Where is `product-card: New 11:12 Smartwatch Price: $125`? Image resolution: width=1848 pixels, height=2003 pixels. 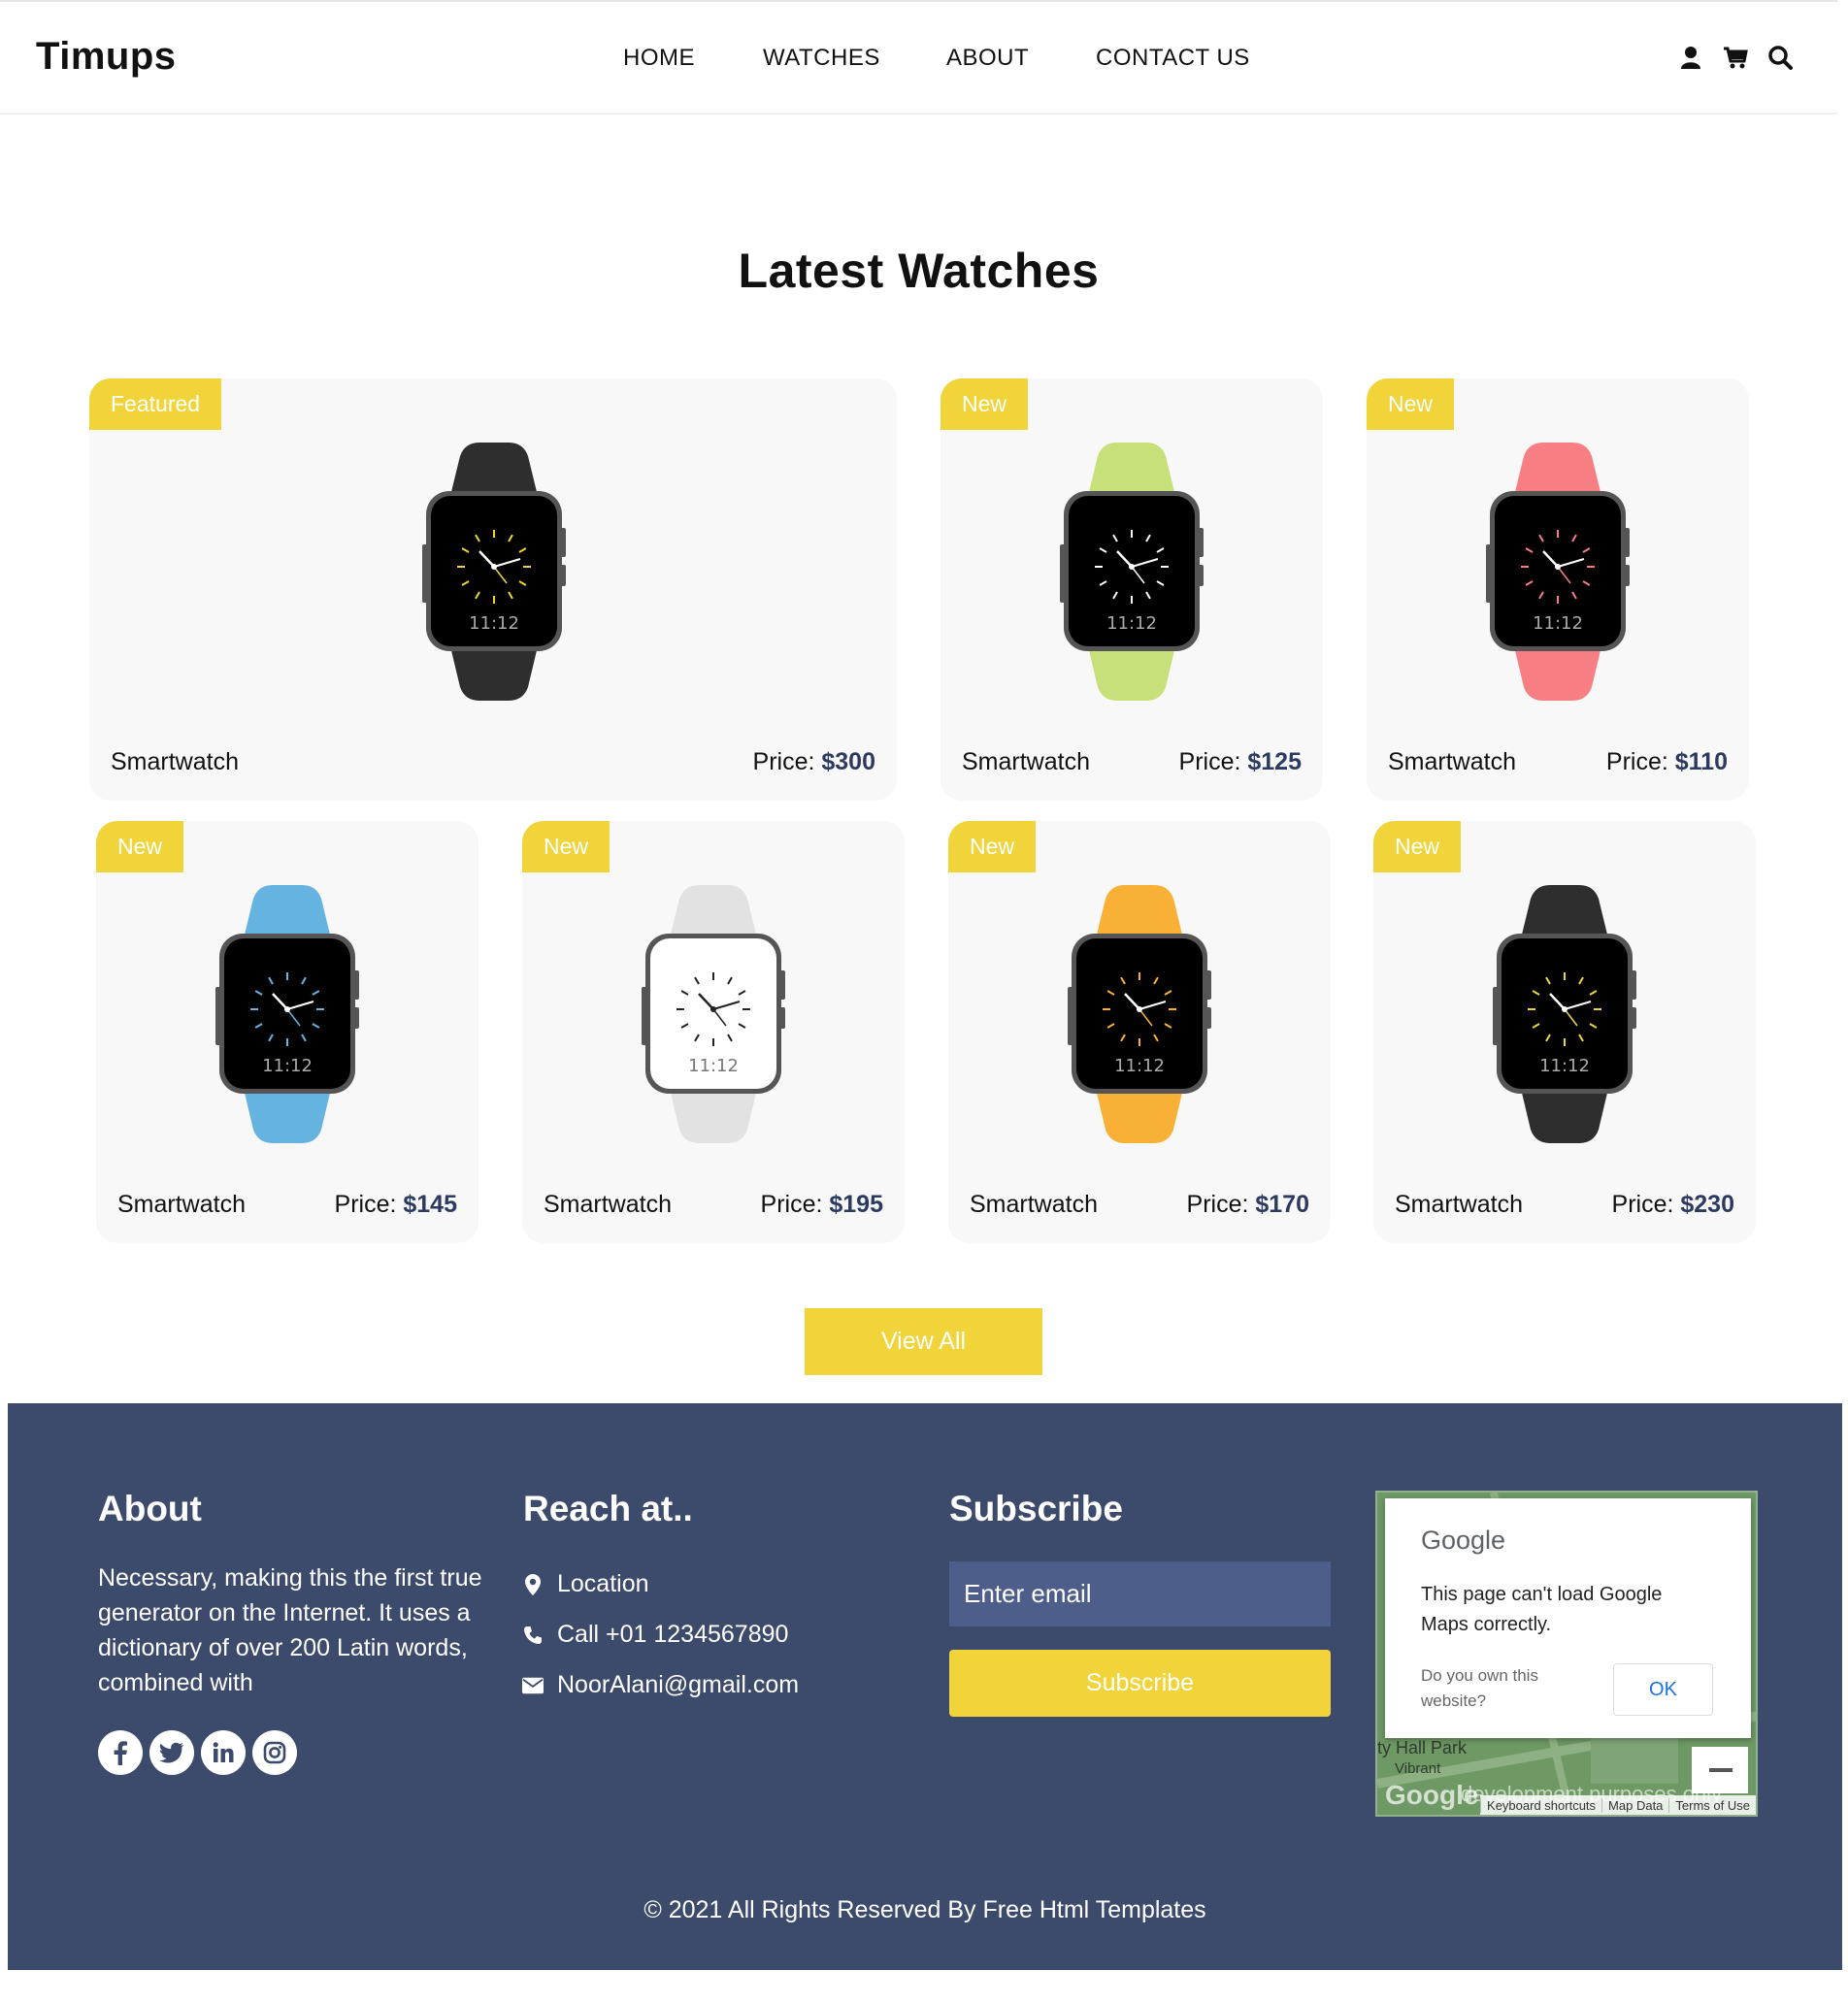
product-card: New 11:12 Smartwatch Price: $125 is located at coordinates (1131, 589).